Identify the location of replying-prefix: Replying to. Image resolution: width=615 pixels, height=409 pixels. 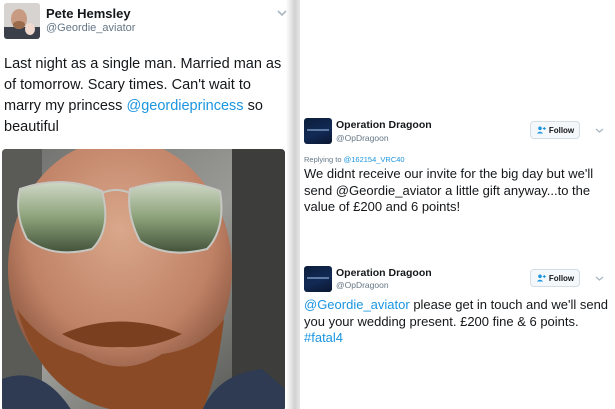
(324, 159).